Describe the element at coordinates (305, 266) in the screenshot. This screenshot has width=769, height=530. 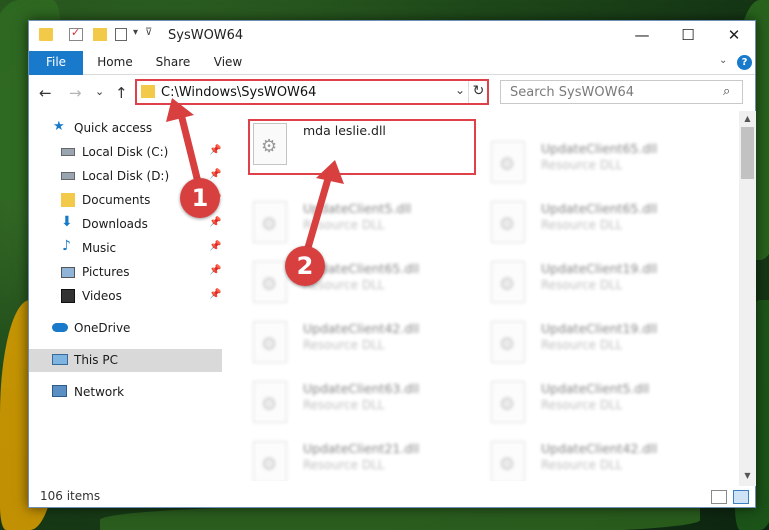
I see `step-marker-2: 2` at that location.